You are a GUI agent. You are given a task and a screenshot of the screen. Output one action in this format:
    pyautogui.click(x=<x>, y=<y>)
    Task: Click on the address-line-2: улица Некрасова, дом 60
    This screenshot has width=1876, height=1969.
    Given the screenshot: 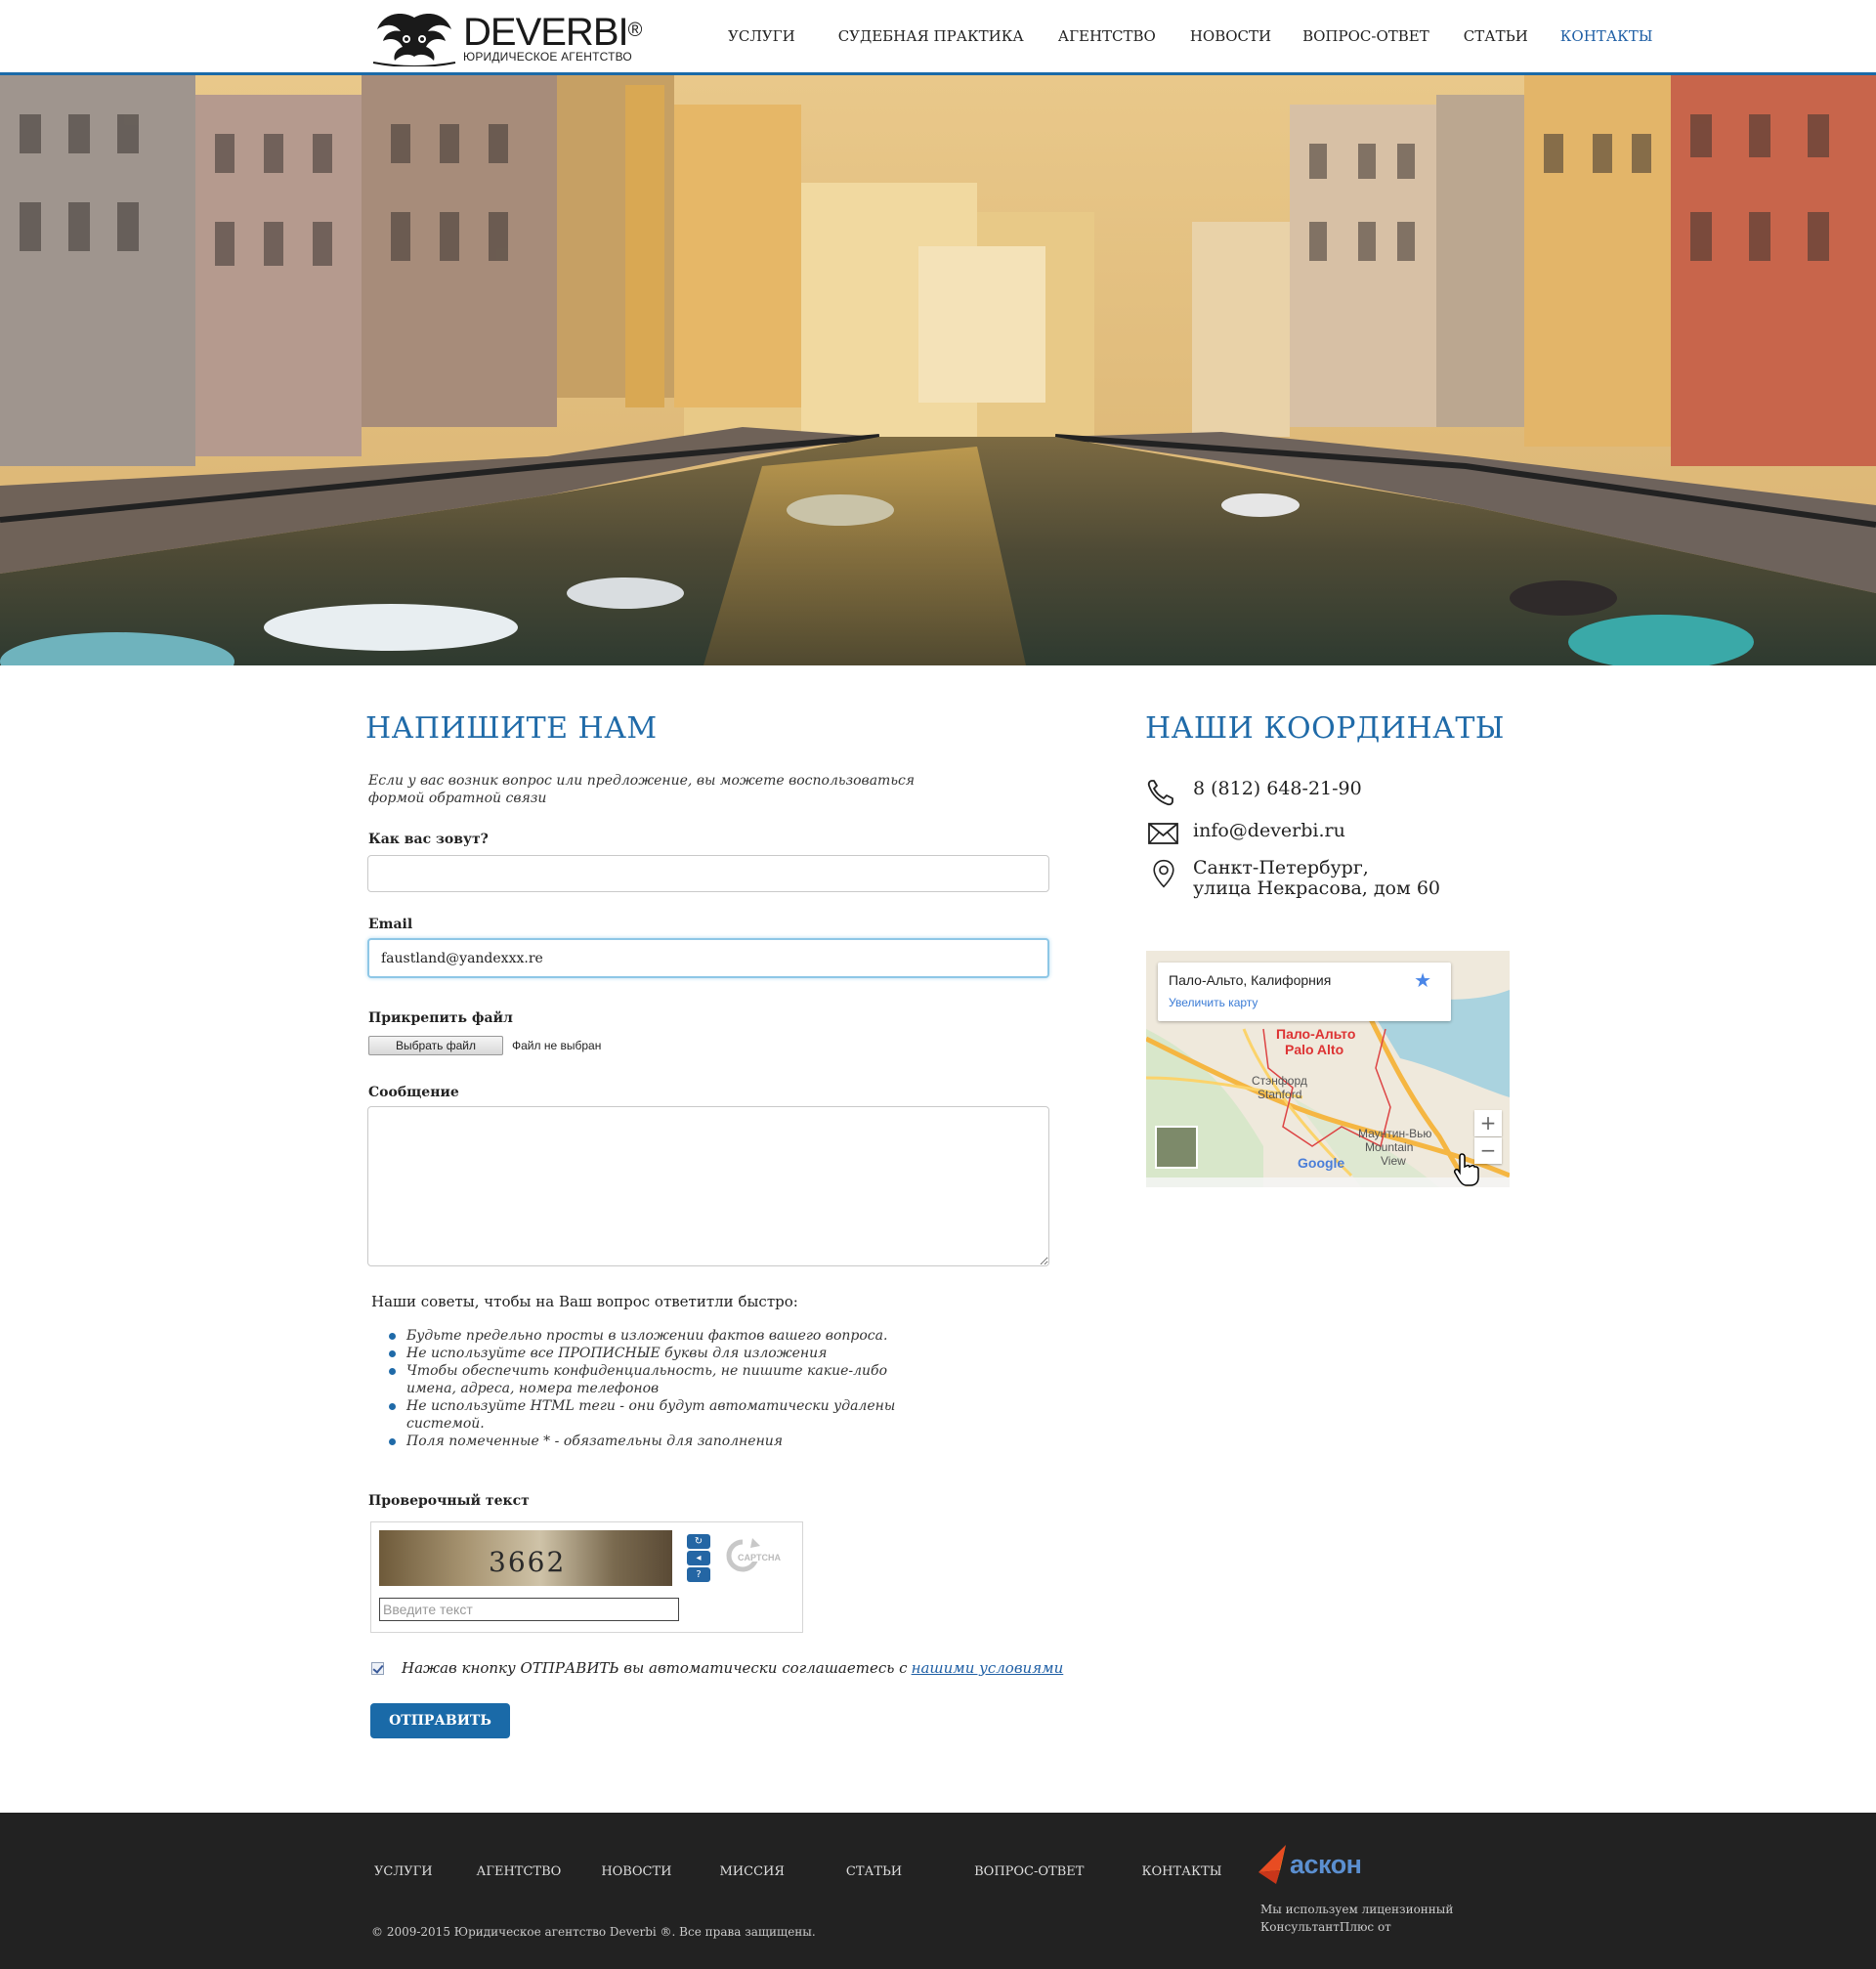 What is the action you would take?
    pyautogui.click(x=1316, y=888)
    